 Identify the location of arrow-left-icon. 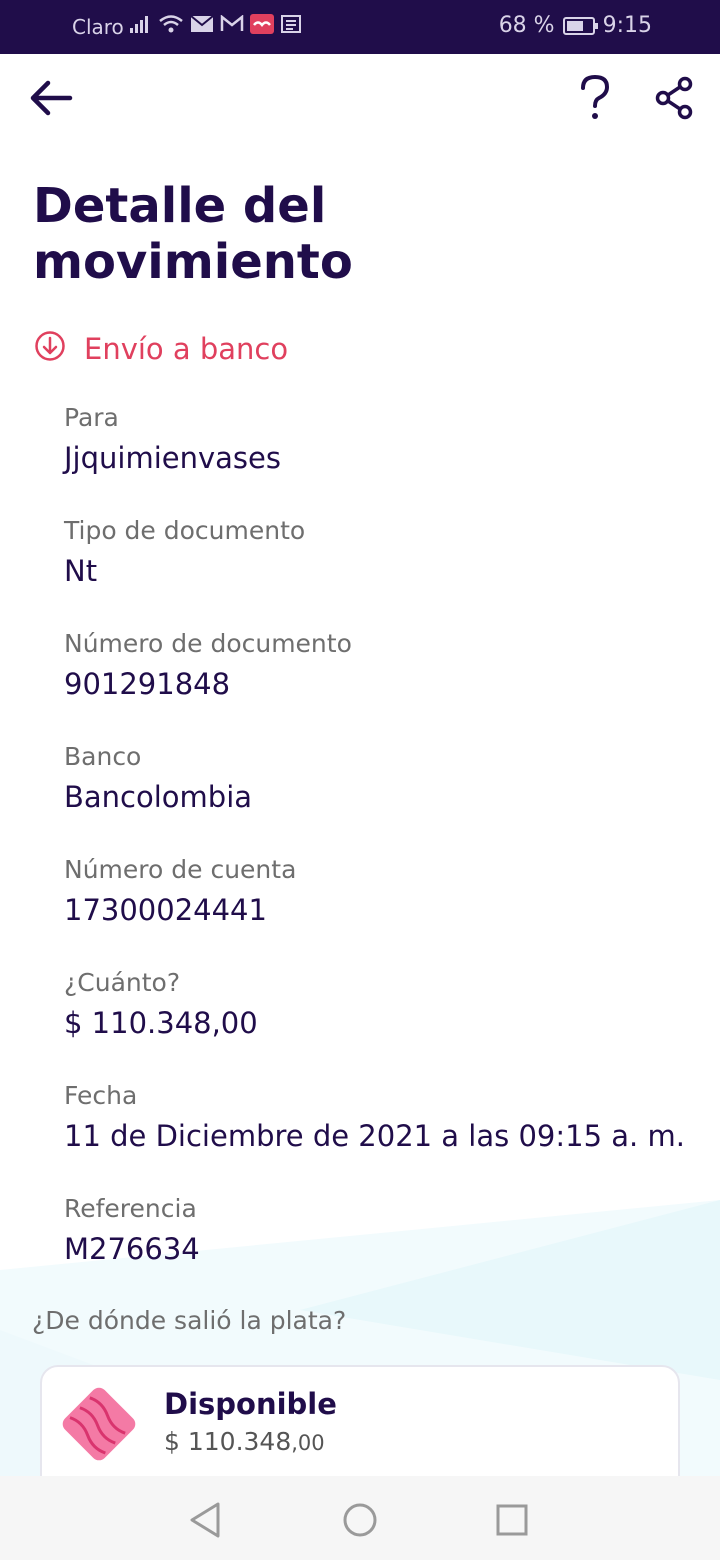
(51, 98).